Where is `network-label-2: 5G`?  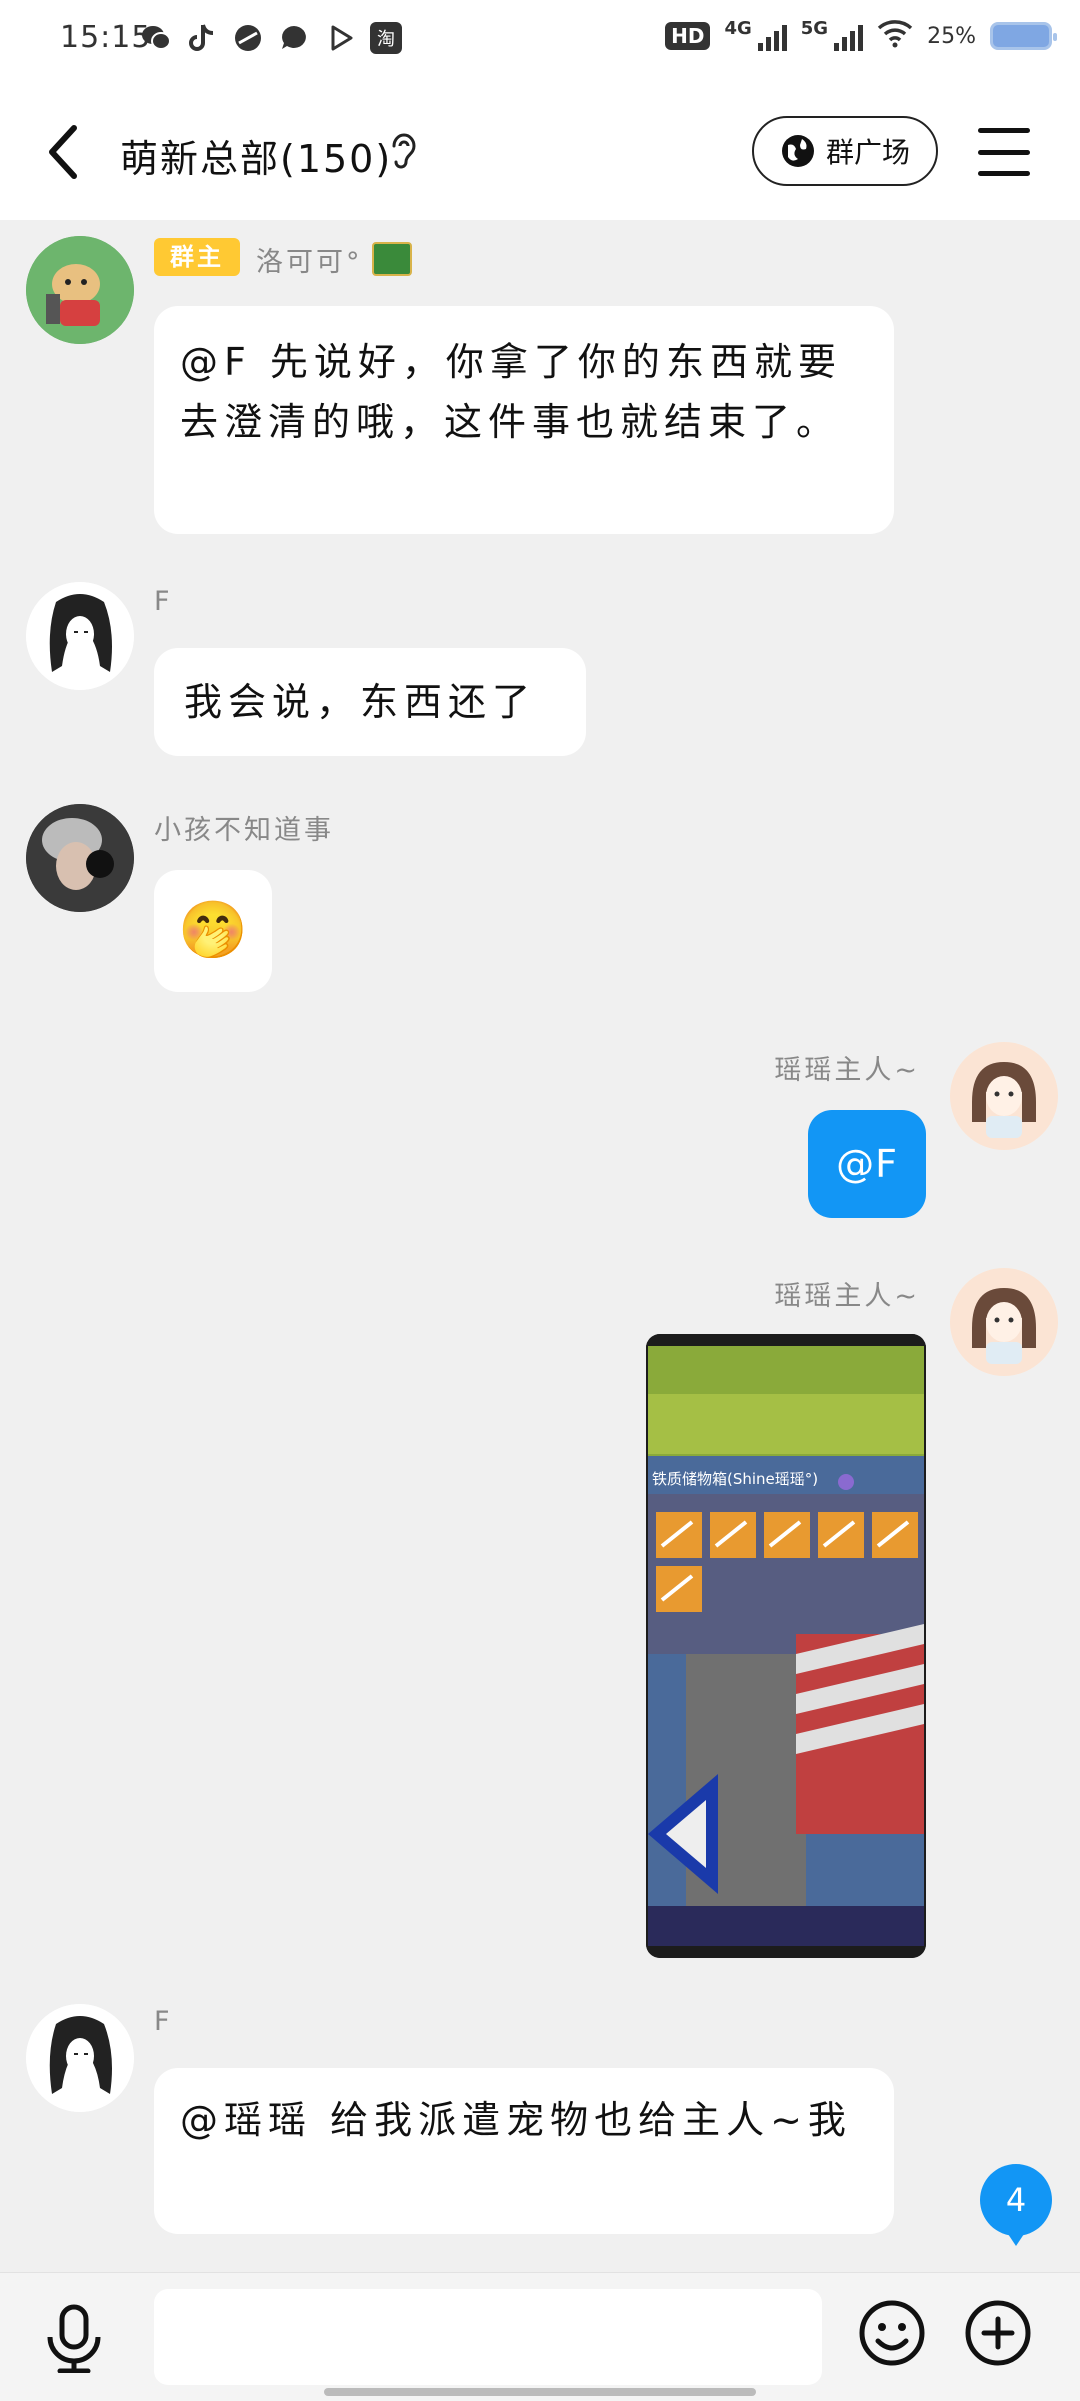 network-label-2: 5G is located at coordinates (814, 28).